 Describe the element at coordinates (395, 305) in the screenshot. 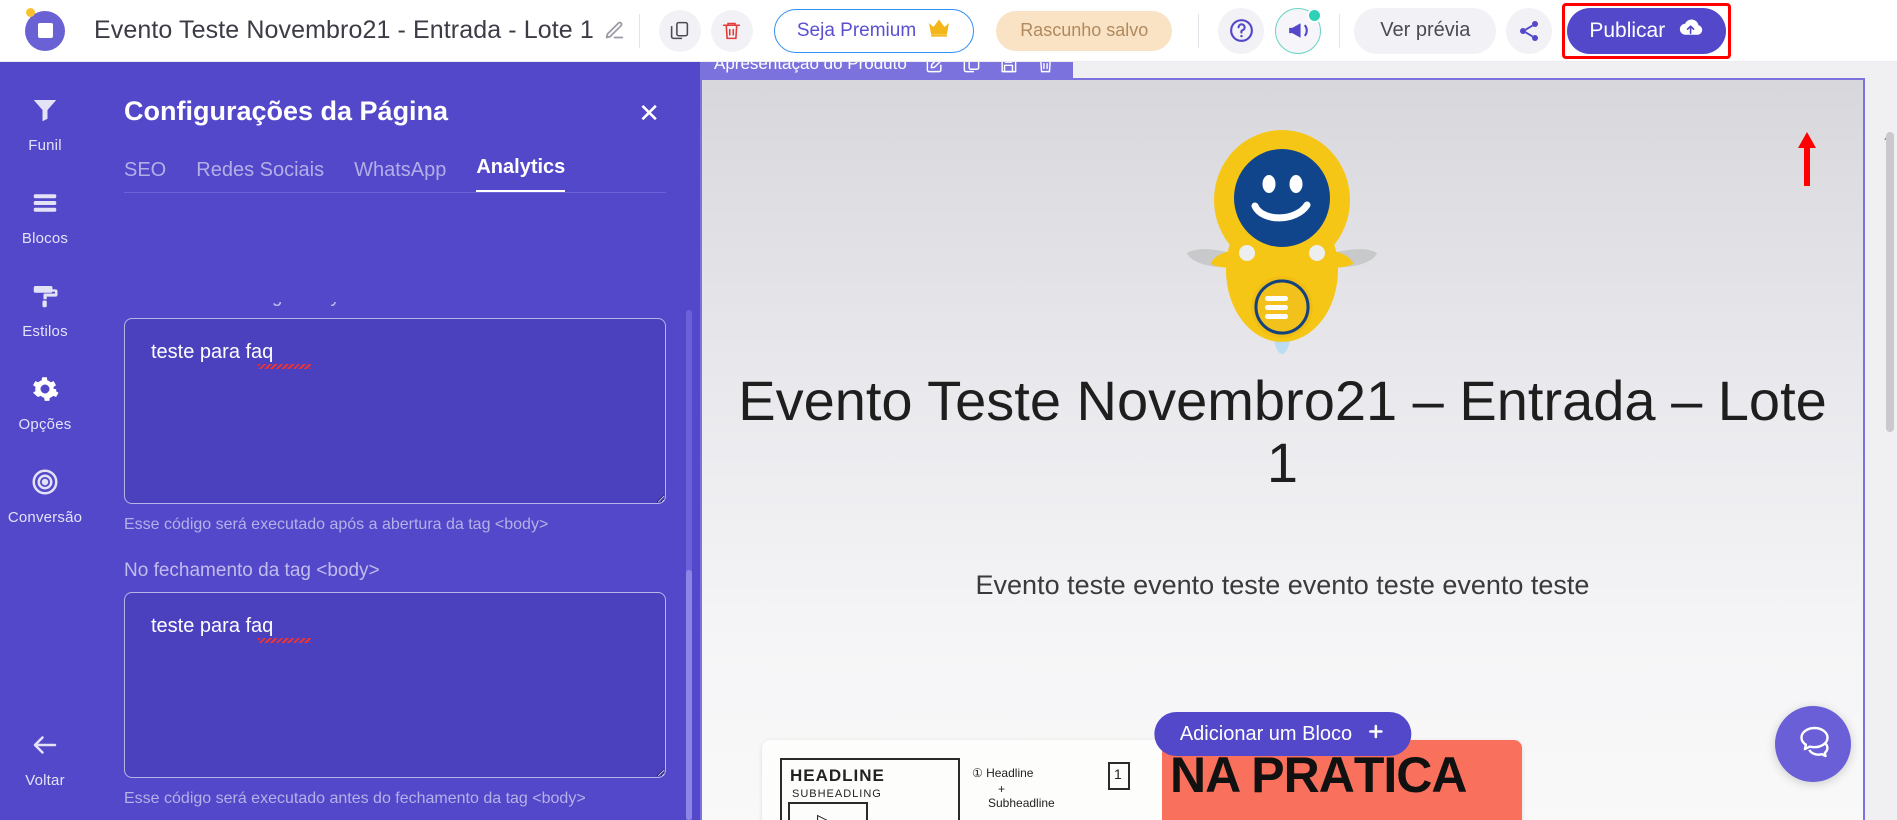

I see `body-open-label: Na abertura da tag <body>` at that location.